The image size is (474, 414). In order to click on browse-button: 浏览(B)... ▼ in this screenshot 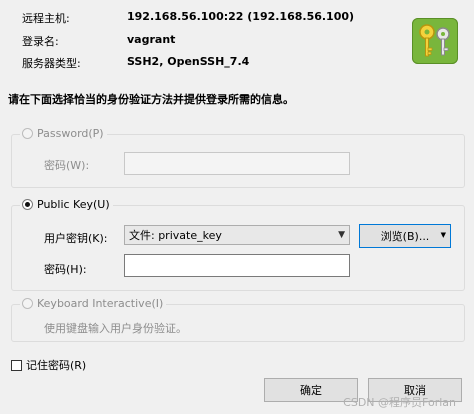, I will do `click(405, 236)`.